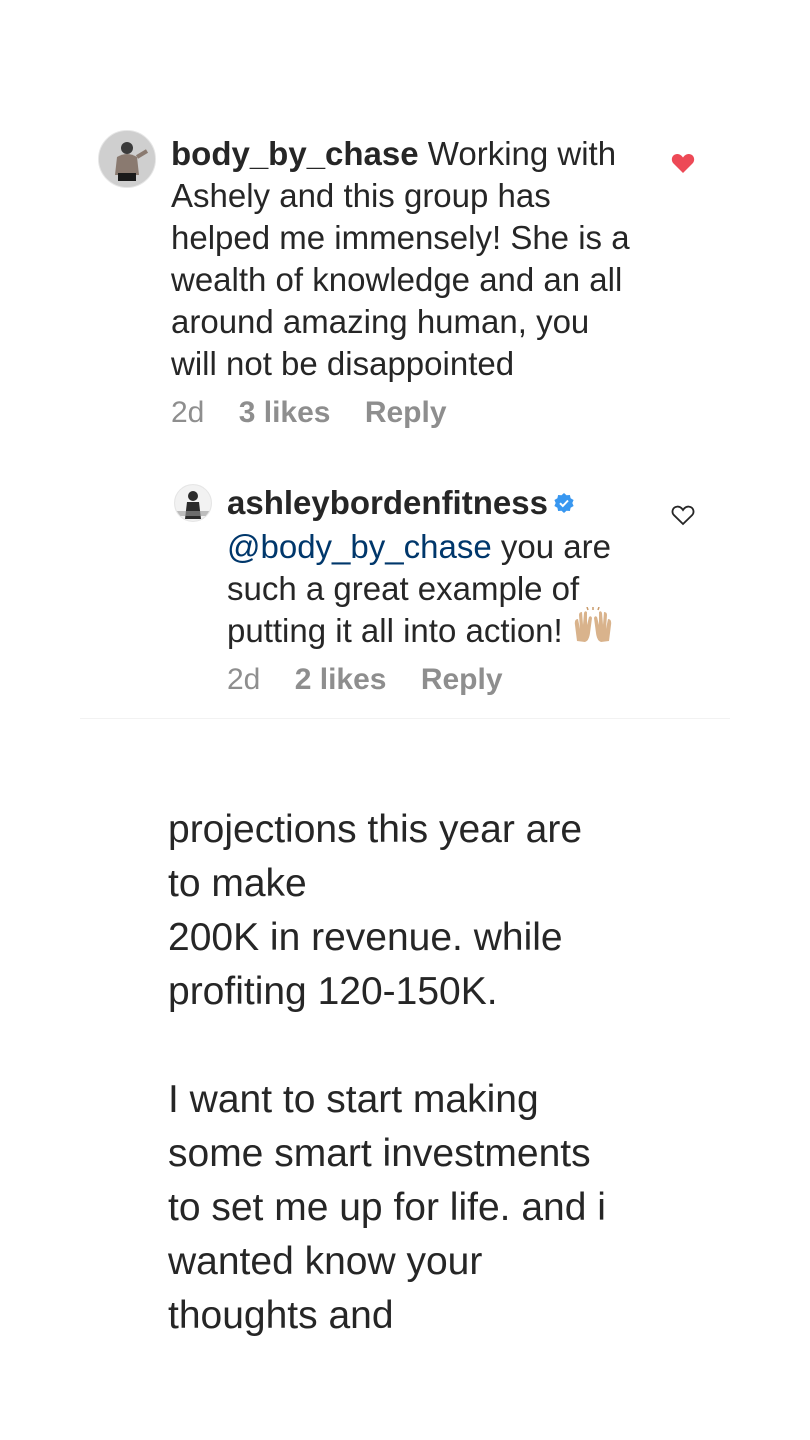  I want to click on username: ashleybordenfitness, so click(387, 502).